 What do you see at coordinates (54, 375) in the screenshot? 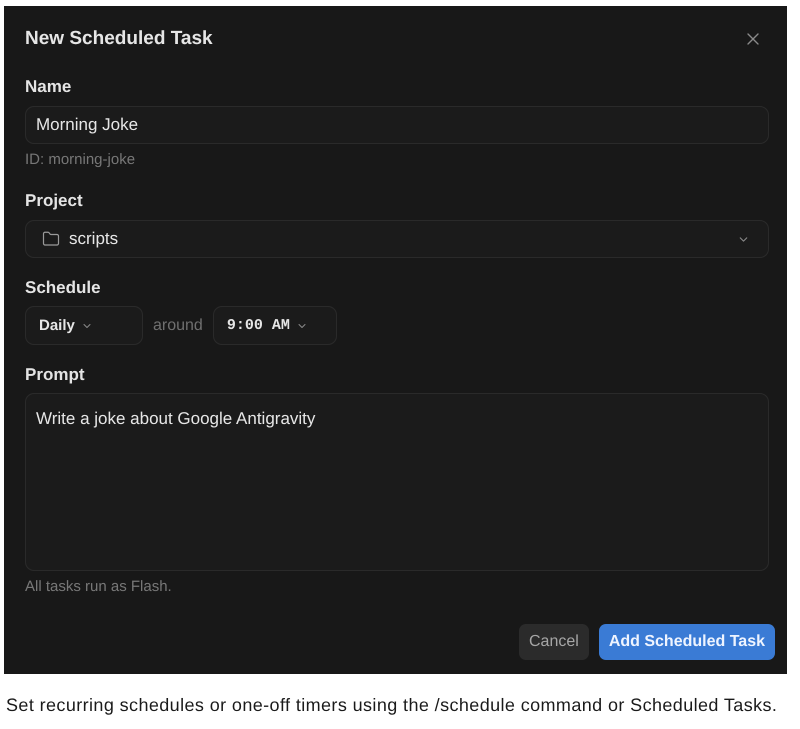
I see `field-label: Prompt` at bounding box center [54, 375].